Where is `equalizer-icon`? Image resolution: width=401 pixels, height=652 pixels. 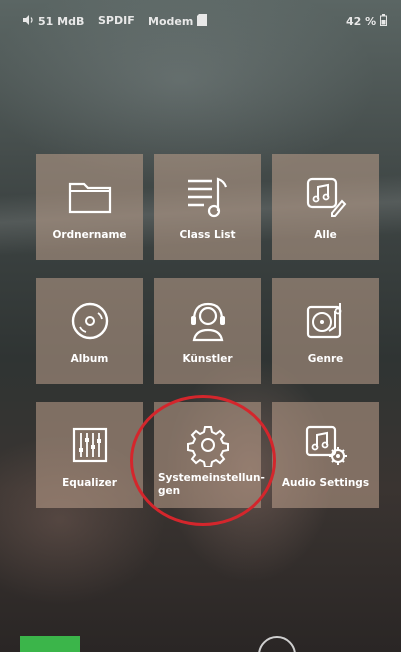
equalizer-icon is located at coordinates (90, 445).